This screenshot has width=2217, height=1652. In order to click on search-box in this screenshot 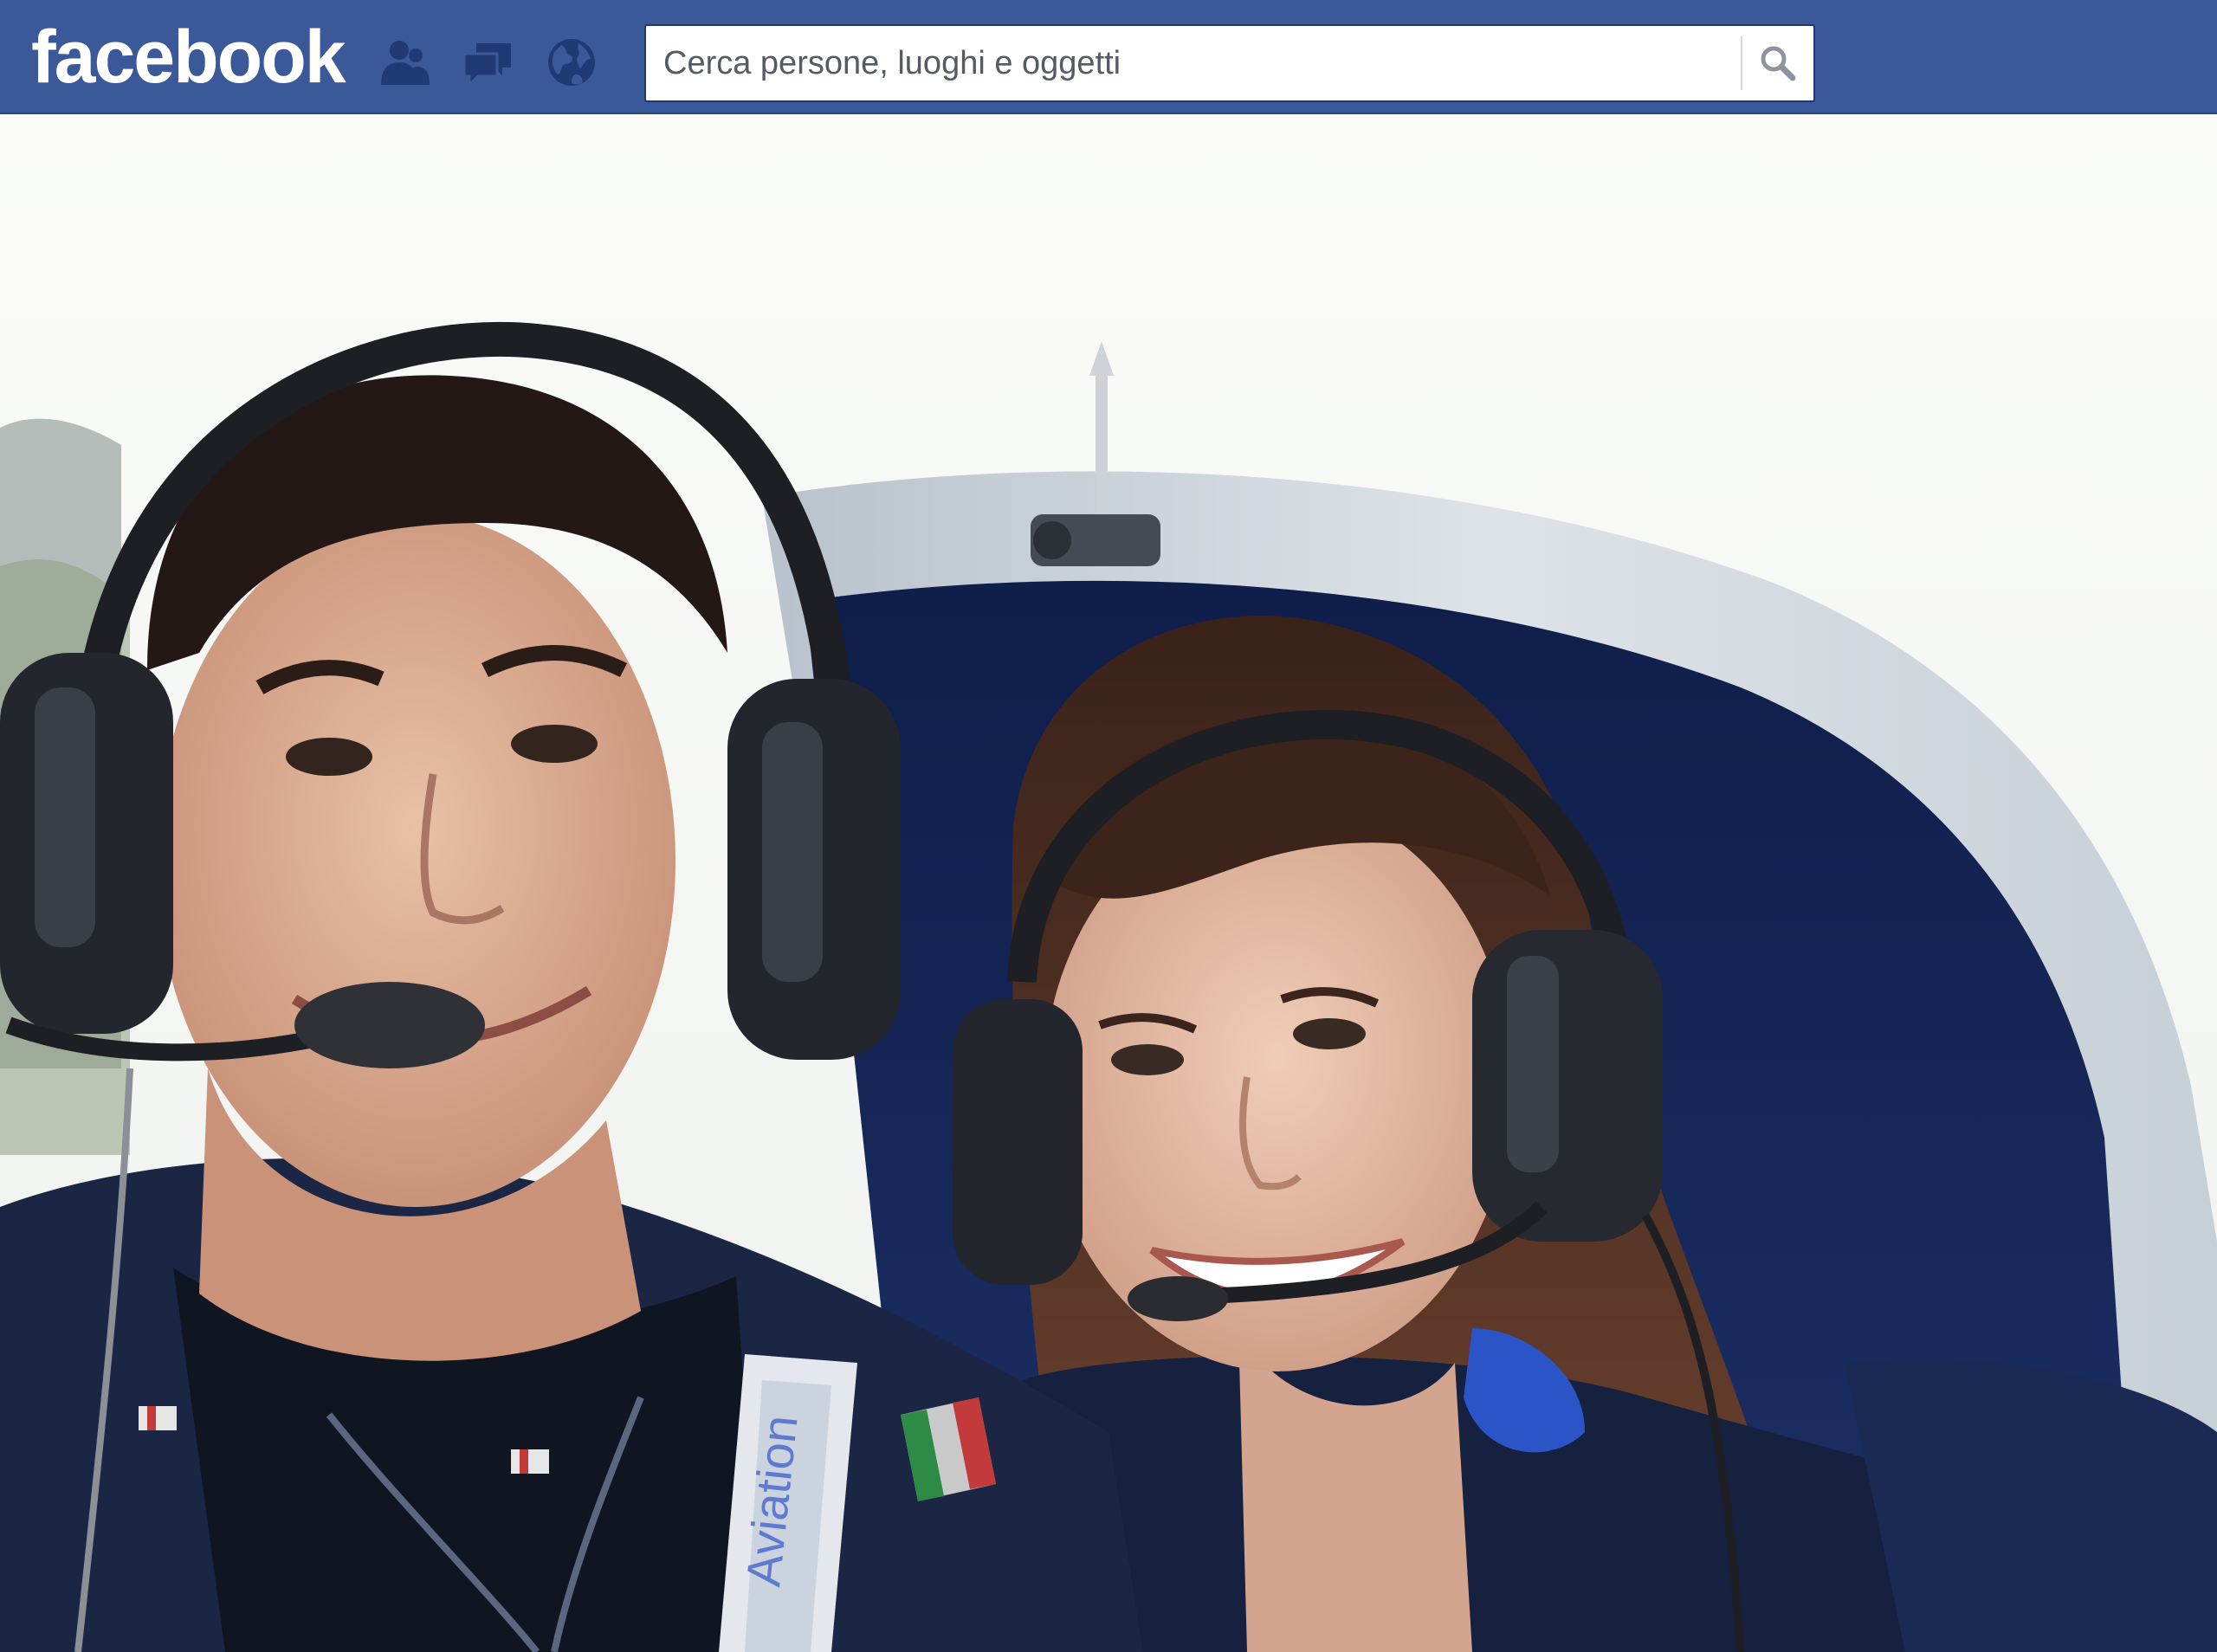, I will do `click(1229, 63)`.